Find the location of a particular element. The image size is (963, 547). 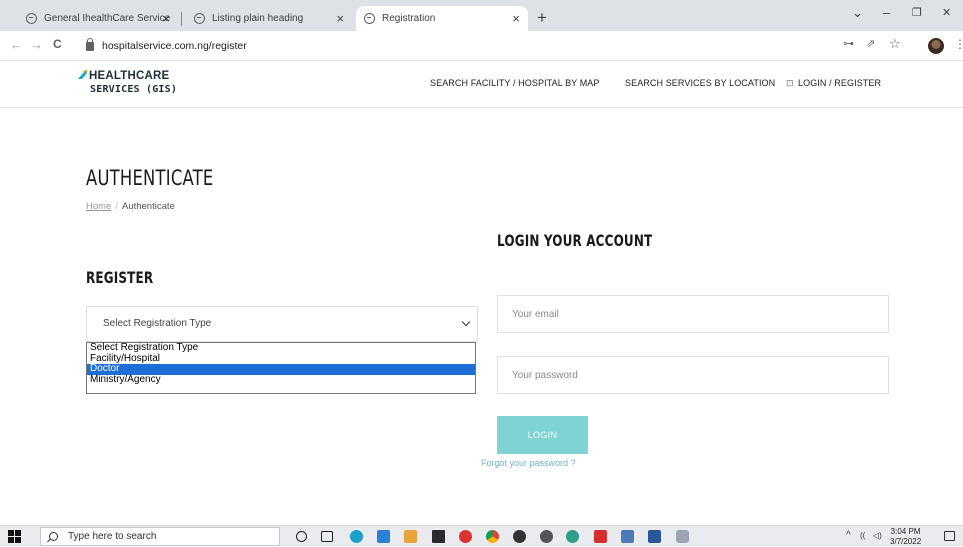

tab-search-chevron-icon: ⌄ is located at coordinates (857, 12).